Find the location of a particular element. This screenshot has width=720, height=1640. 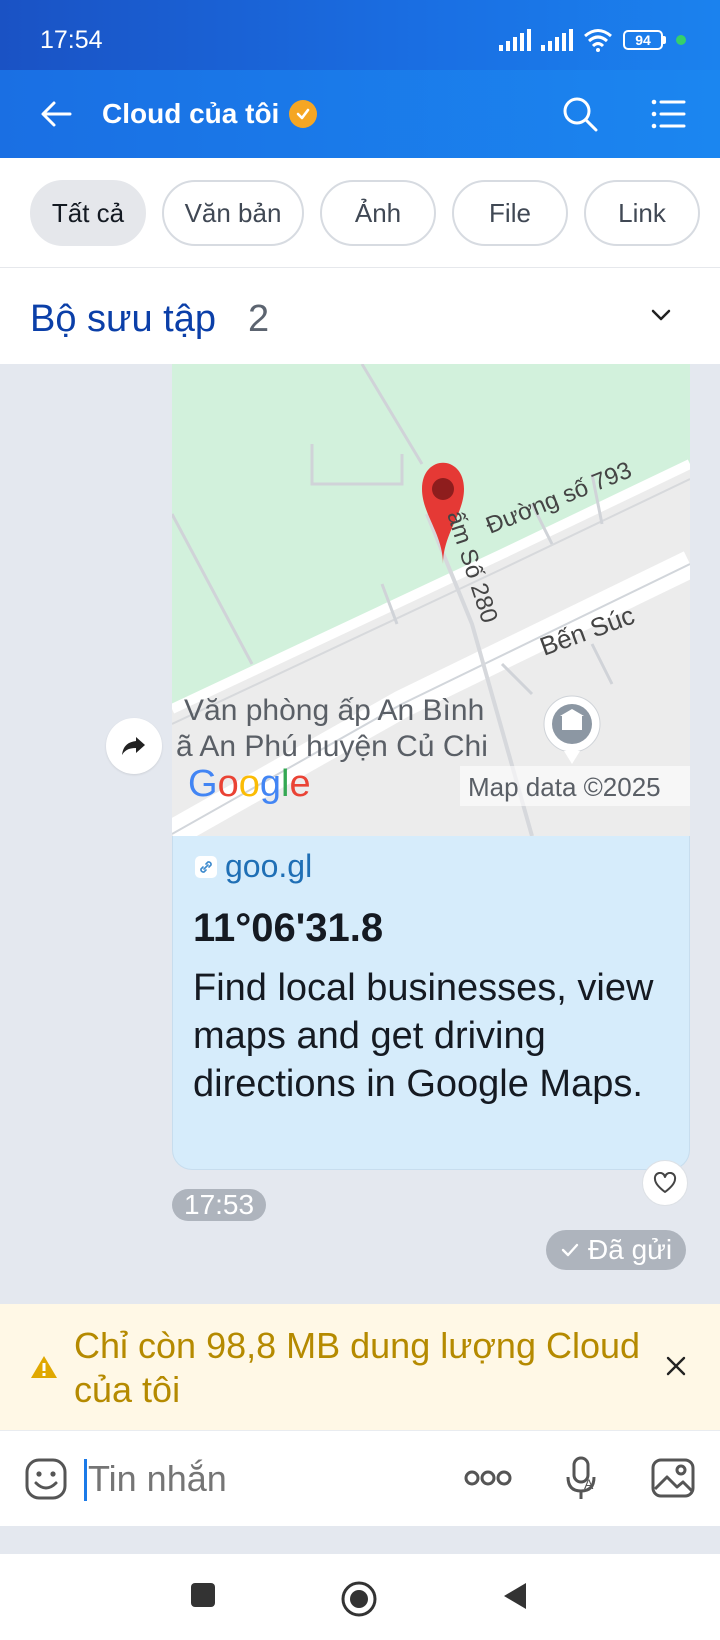

more-options-icon is located at coordinates (488, 1478).